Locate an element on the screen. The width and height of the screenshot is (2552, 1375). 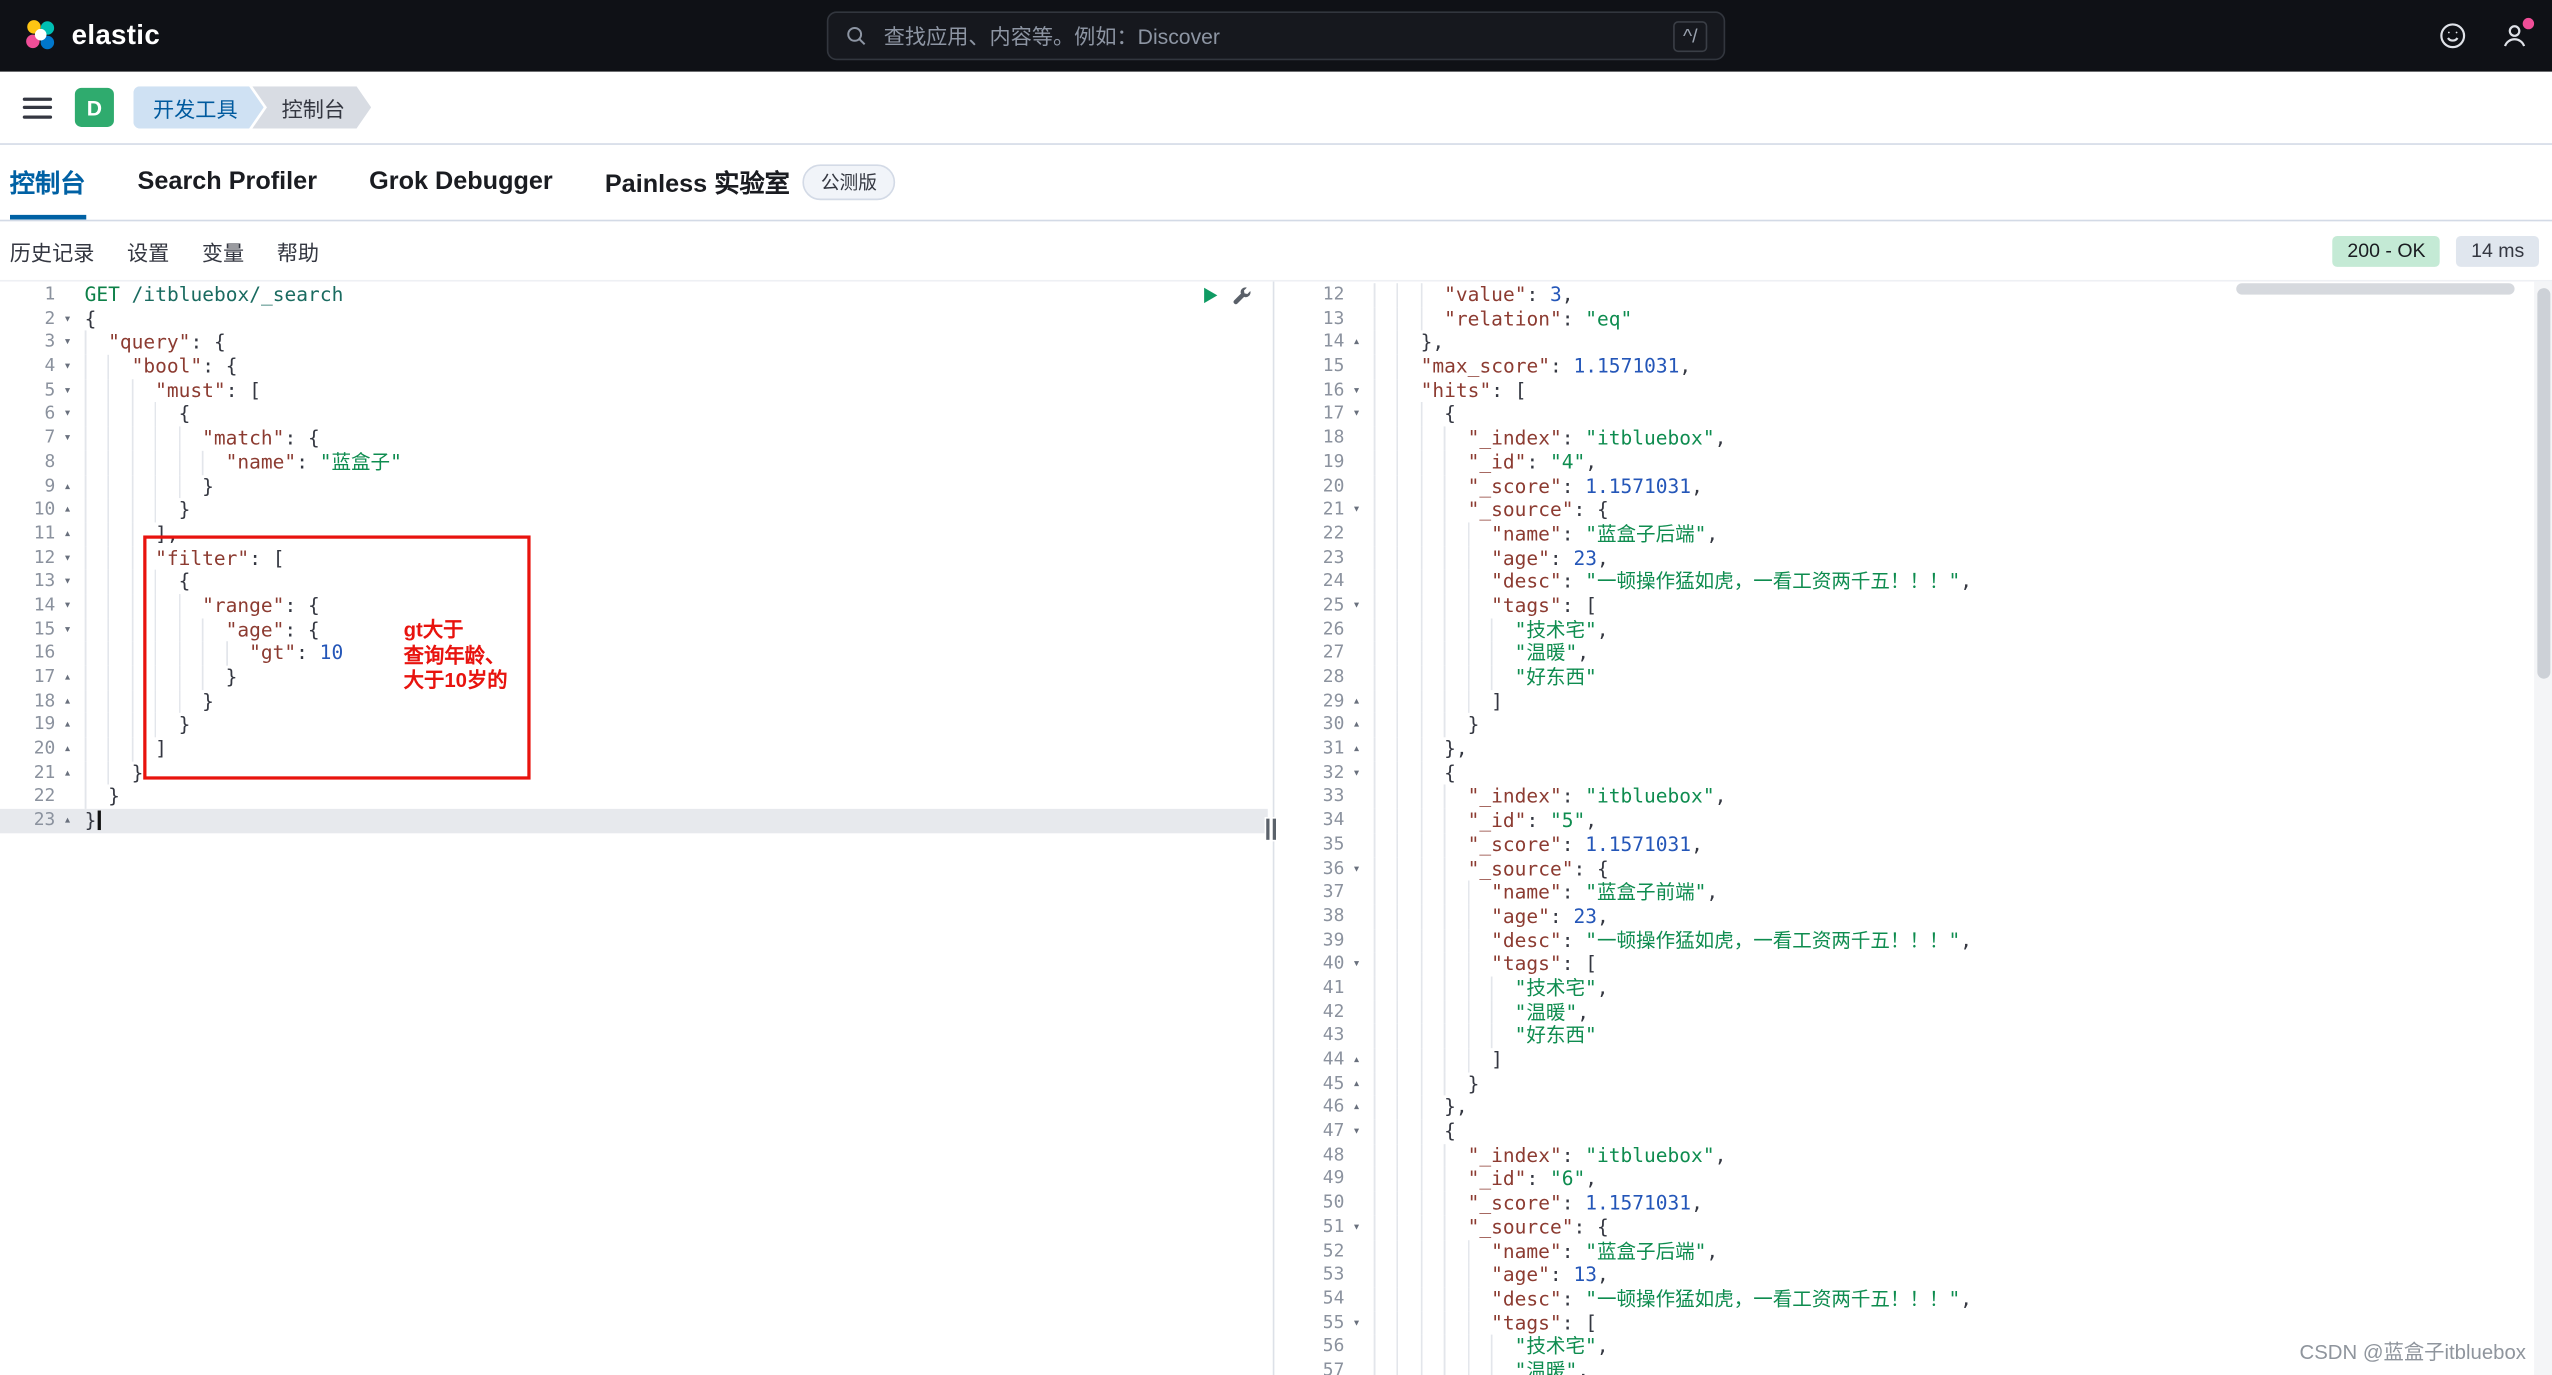
code-line: 6 ▾{ is located at coordinates (634, 414).